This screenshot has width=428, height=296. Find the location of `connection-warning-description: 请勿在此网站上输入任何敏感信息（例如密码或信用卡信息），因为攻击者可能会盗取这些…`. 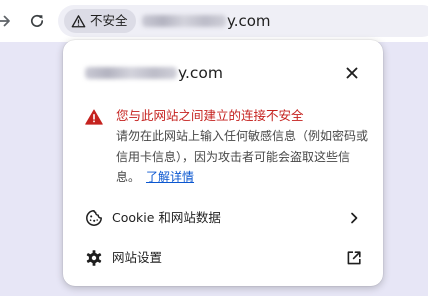

connection-warning-description: 请勿在此网站上输入任何敏感信息（例如密码或信用卡信息），因为攻击者可能会盗取这些… is located at coordinates (242, 157).